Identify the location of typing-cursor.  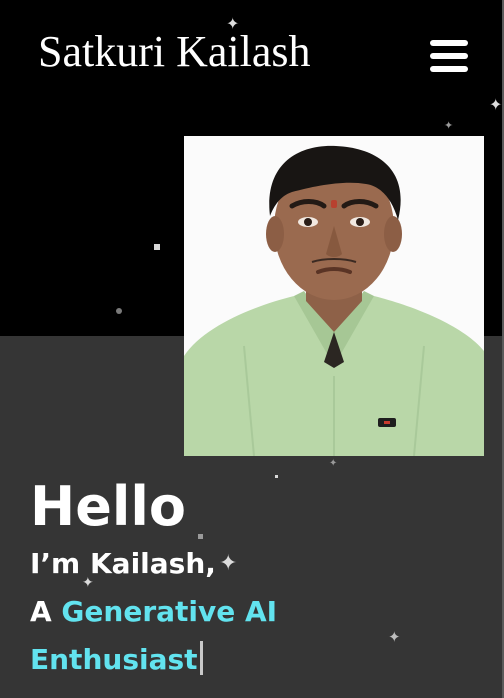
(201, 658).